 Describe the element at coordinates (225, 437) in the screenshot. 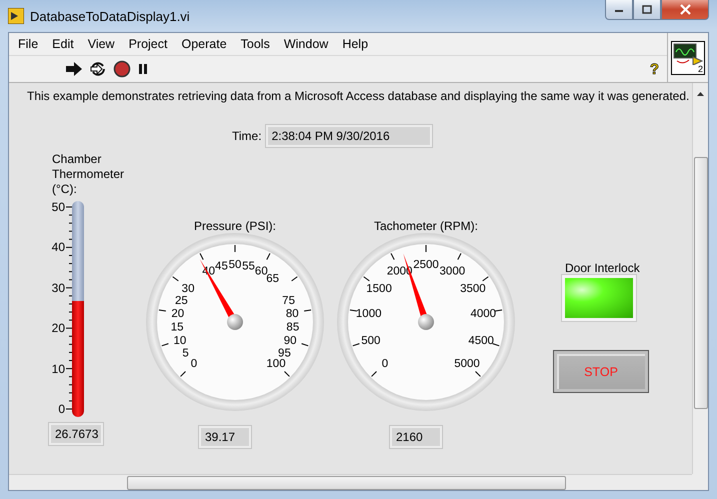

I see `numeric-indicator: 39.17` at that location.